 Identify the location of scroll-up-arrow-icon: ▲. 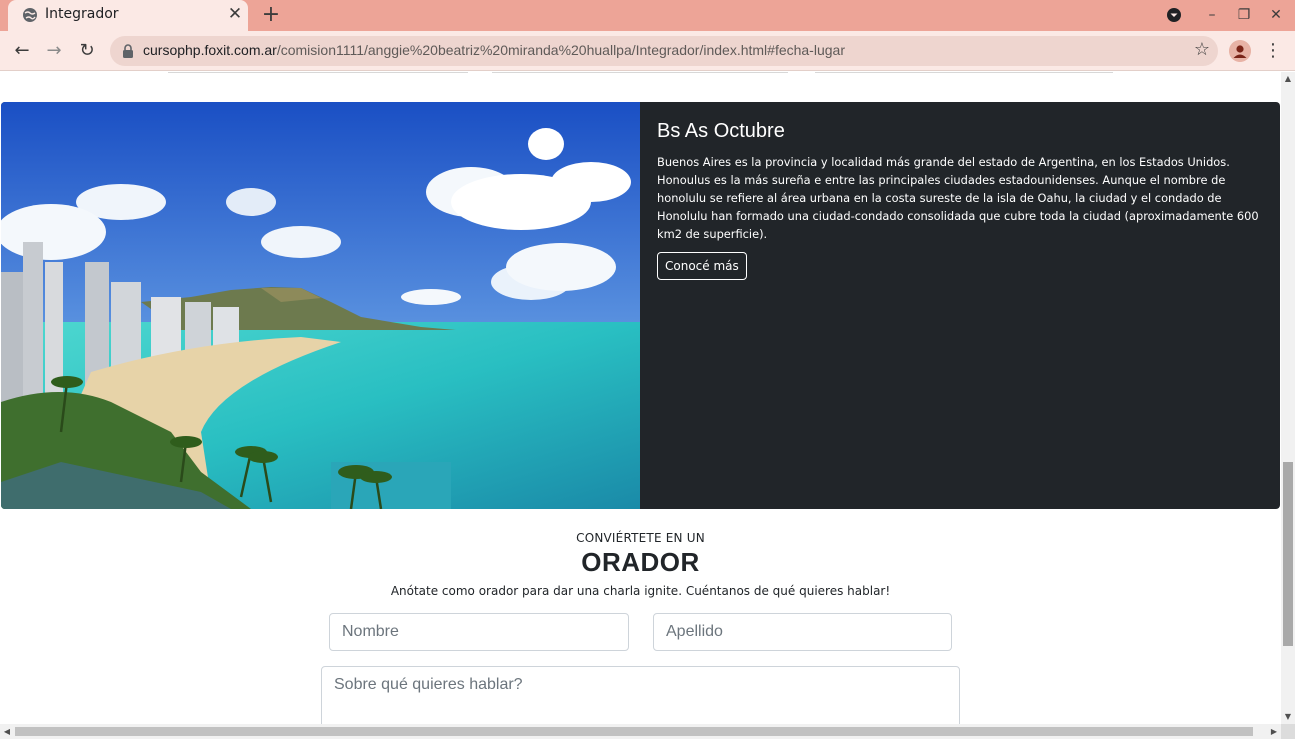
(1288, 79).